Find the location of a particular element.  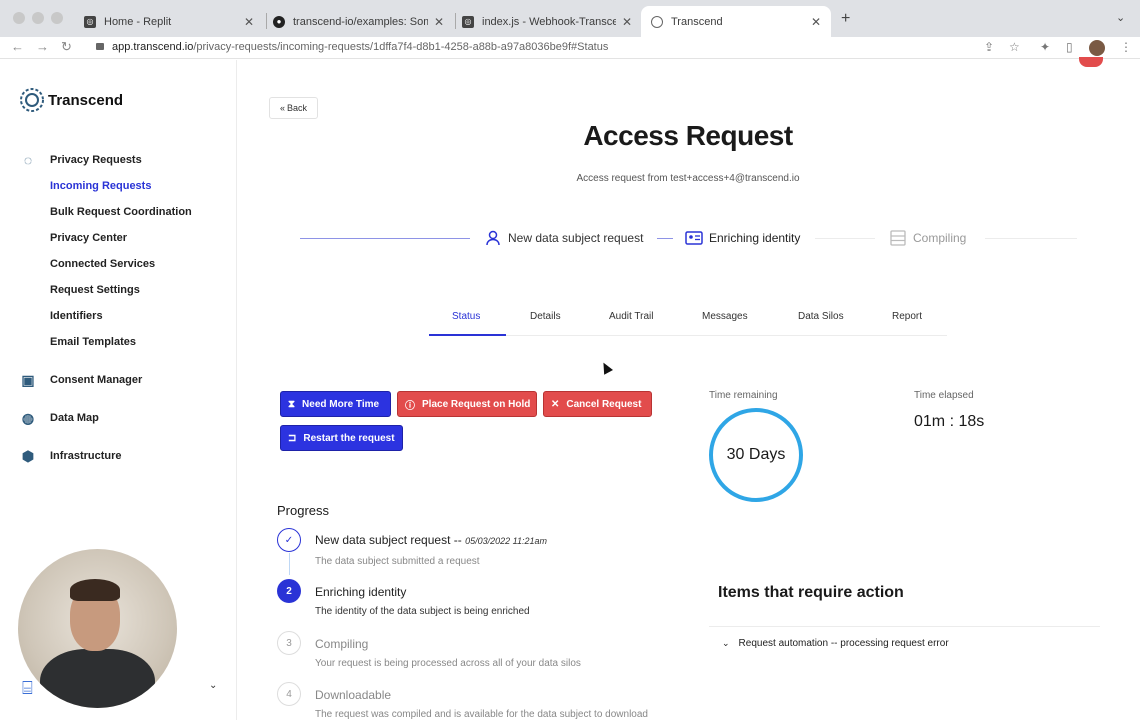

sidebar-item-privacy-requests: ◌ Privacy Requests is located at coordinates (81, 160).